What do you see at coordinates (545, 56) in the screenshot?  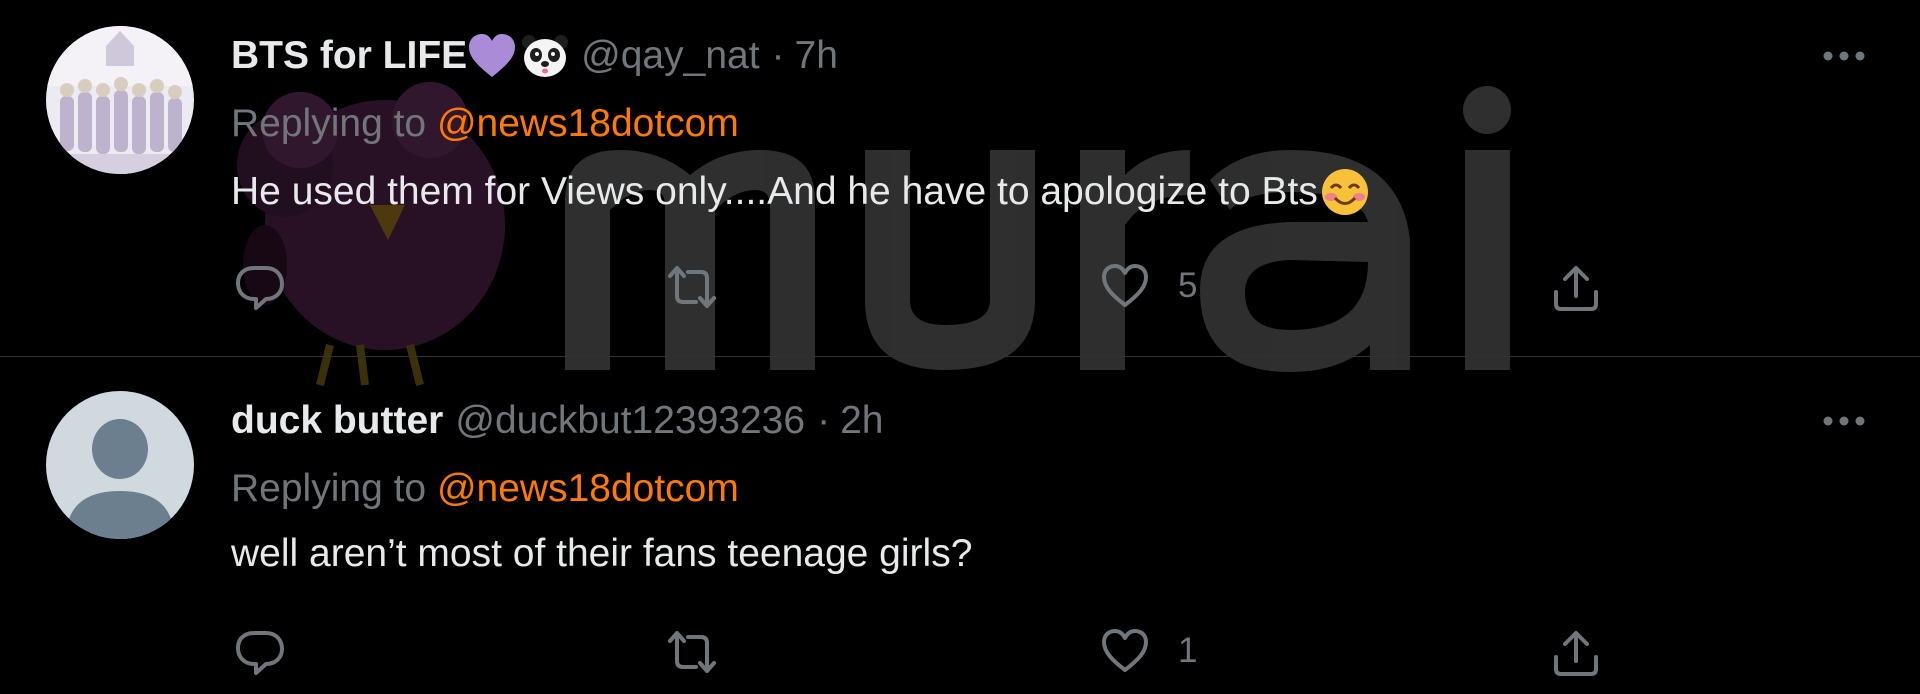 I see `panda-face-icon` at bounding box center [545, 56].